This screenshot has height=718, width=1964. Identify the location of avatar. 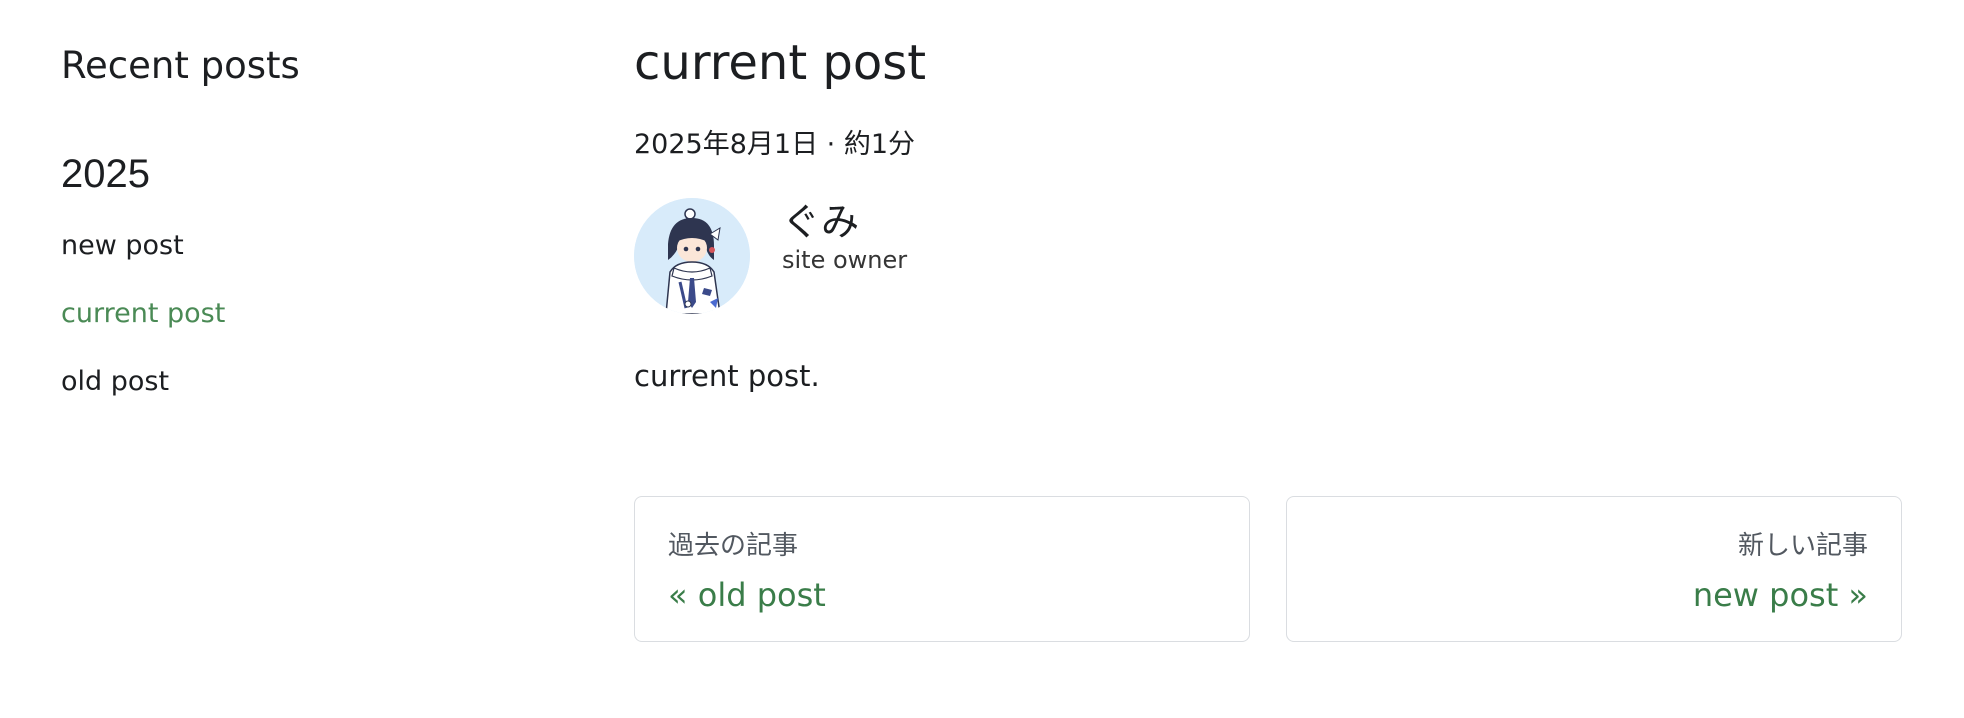
(692, 256).